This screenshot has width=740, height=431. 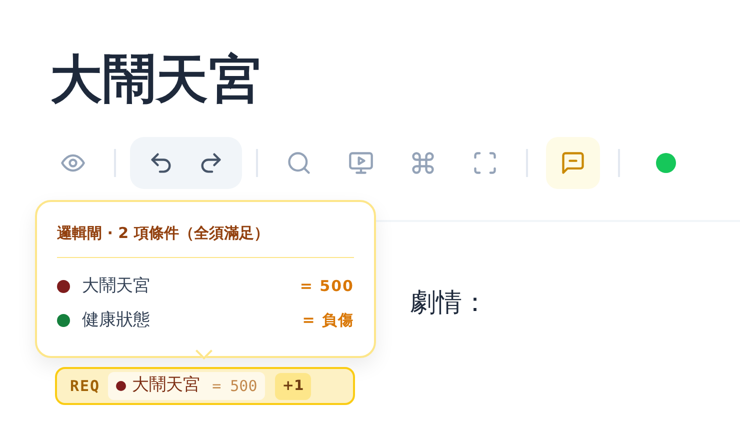 I want to click on body-text: 劇情：, so click(x=449, y=303).